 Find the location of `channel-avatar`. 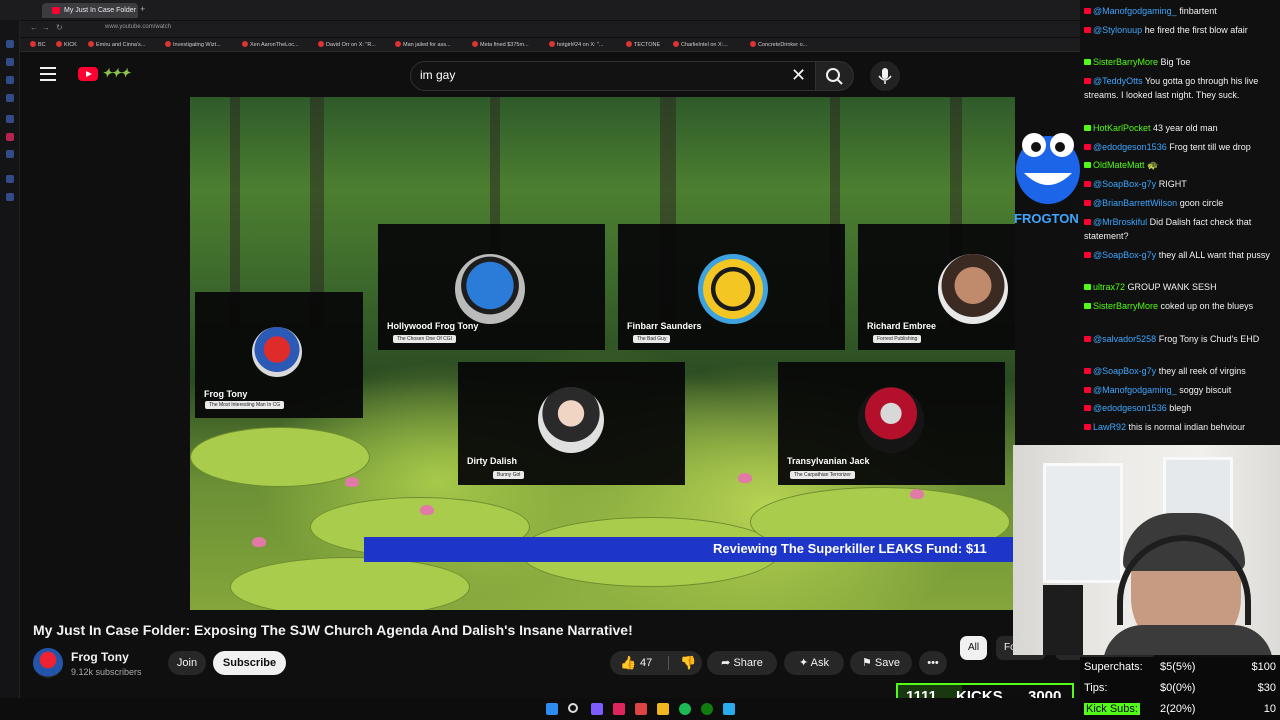

channel-avatar is located at coordinates (48, 663).